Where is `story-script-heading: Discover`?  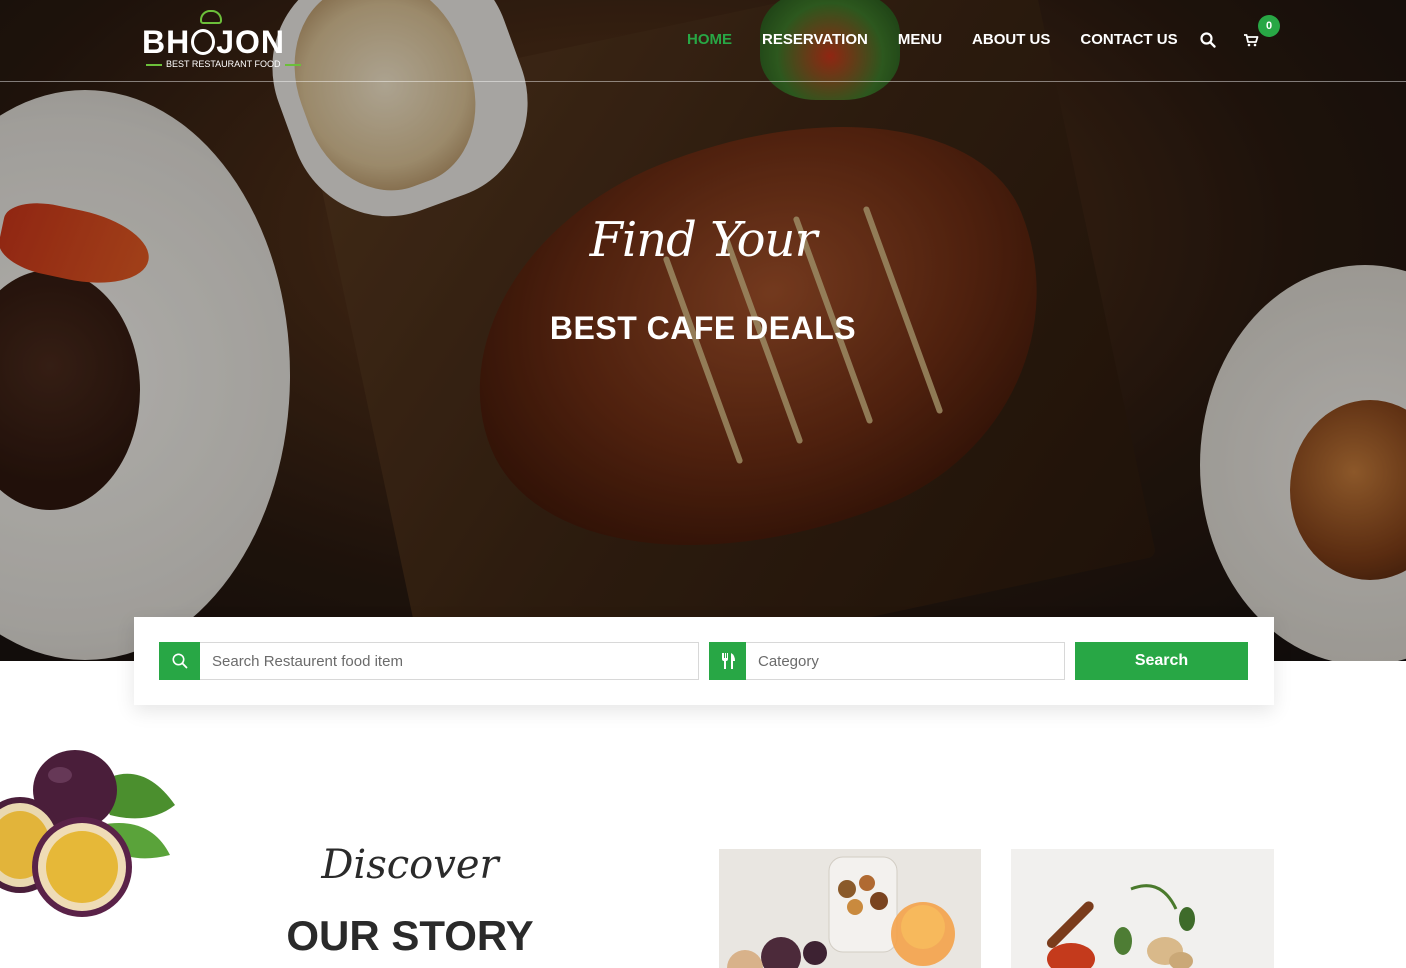 story-script-heading: Discover is located at coordinates (410, 865).